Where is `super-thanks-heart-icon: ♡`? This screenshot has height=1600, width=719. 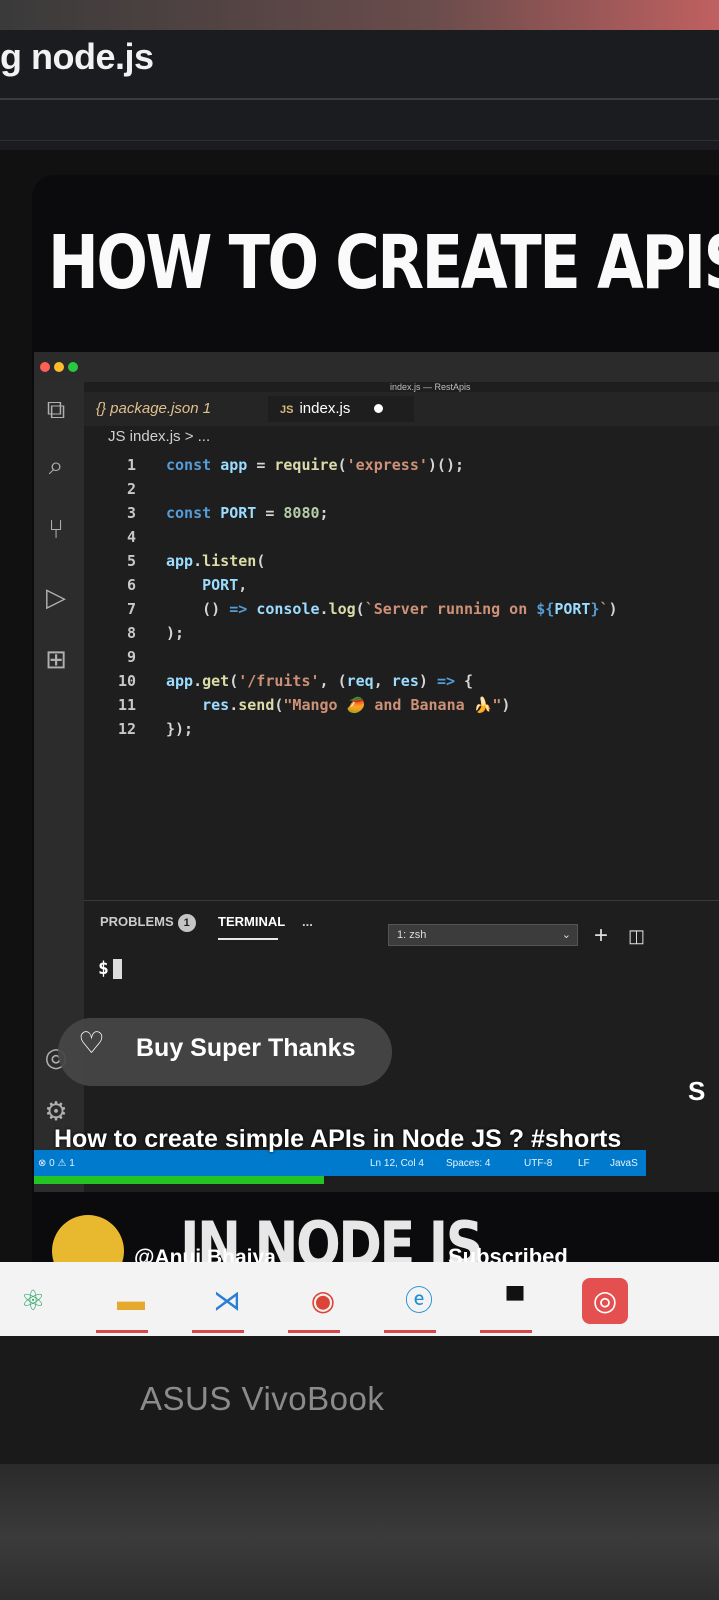 super-thanks-heart-icon: ♡ is located at coordinates (91, 1043).